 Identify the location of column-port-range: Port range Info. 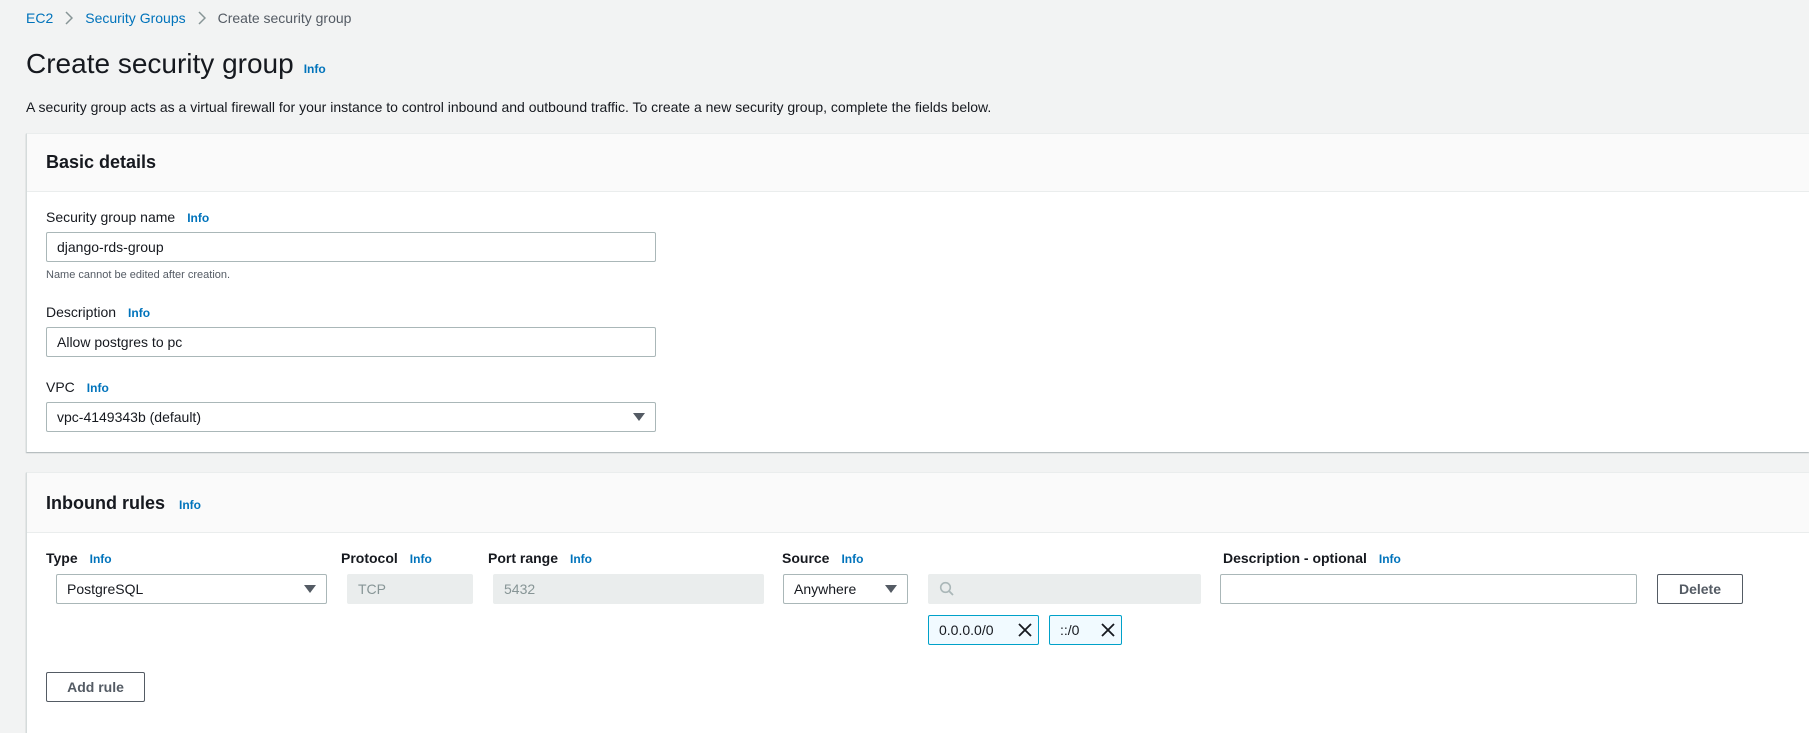
(540, 558).